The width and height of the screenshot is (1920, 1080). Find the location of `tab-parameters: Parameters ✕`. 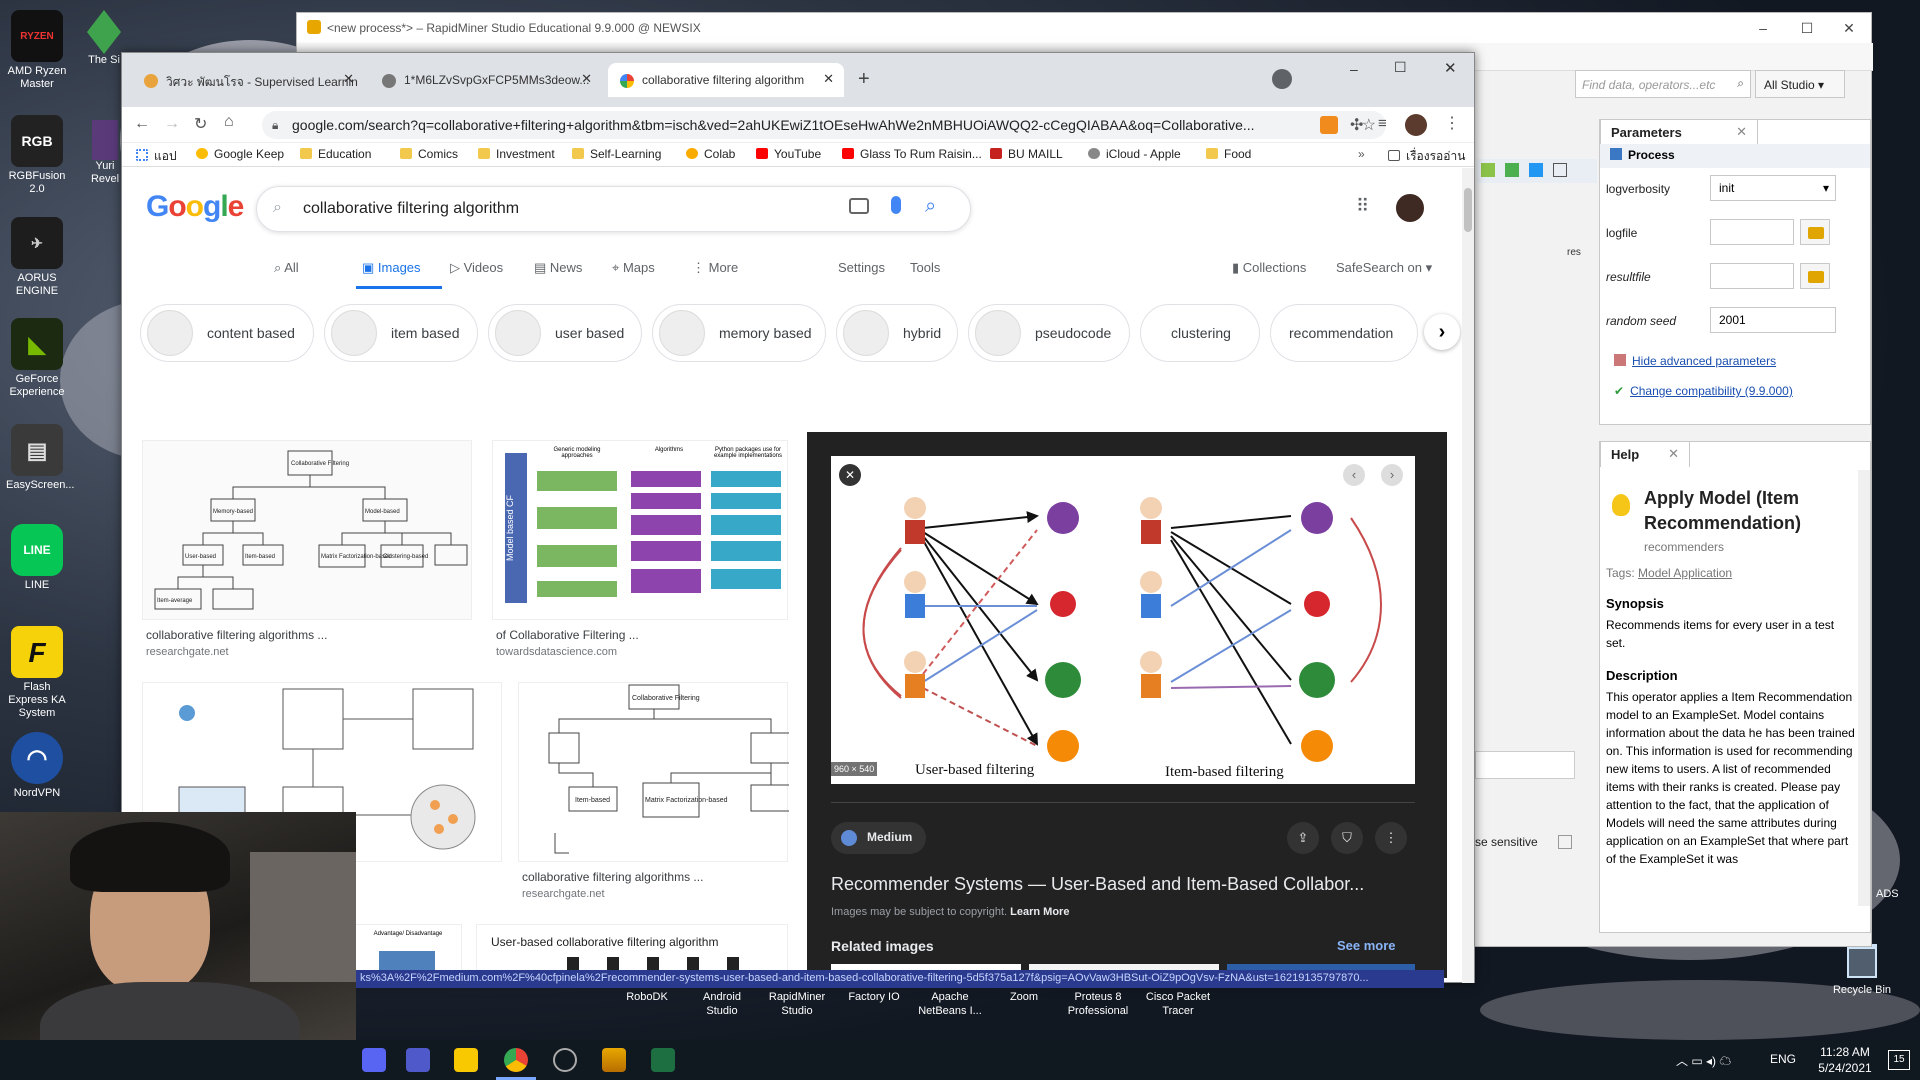

tab-parameters: Parameters ✕ is located at coordinates (1679, 132).